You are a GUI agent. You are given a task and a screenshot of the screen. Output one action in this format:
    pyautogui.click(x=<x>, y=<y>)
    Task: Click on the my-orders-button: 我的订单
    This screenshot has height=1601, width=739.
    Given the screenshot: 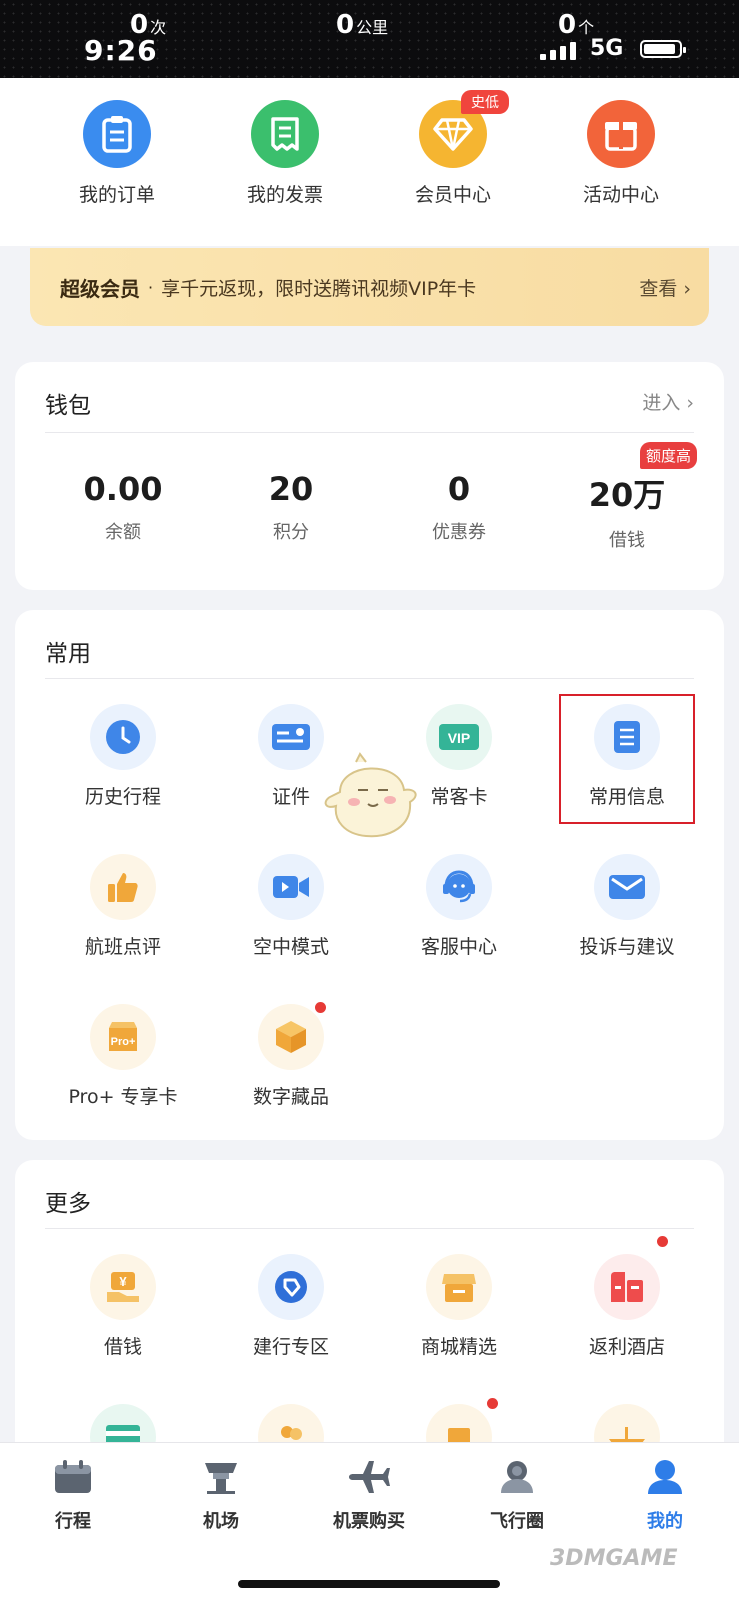 What is the action you would take?
    pyautogui.click(x=117, y=153)
    